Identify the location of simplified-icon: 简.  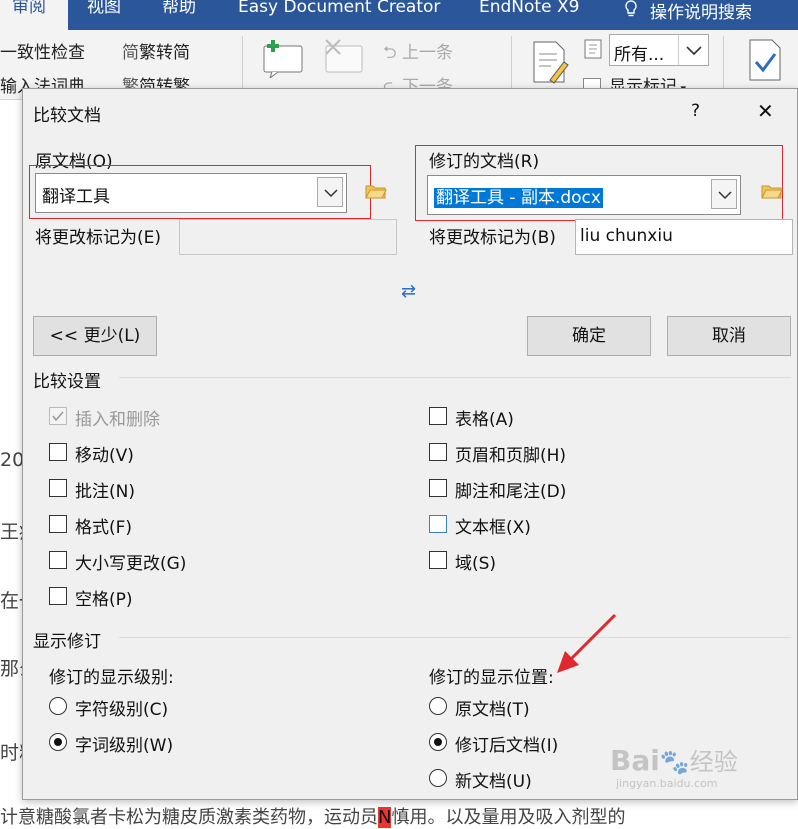
(130, 53).